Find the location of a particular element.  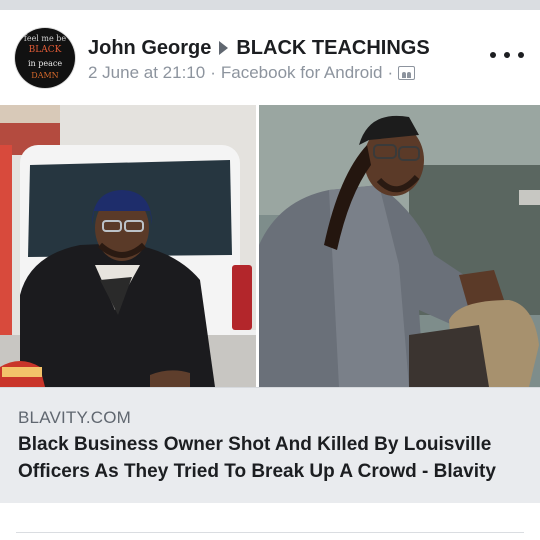

post-title: John George BLACK TEACHINGS is located at coordinates (259, 48).